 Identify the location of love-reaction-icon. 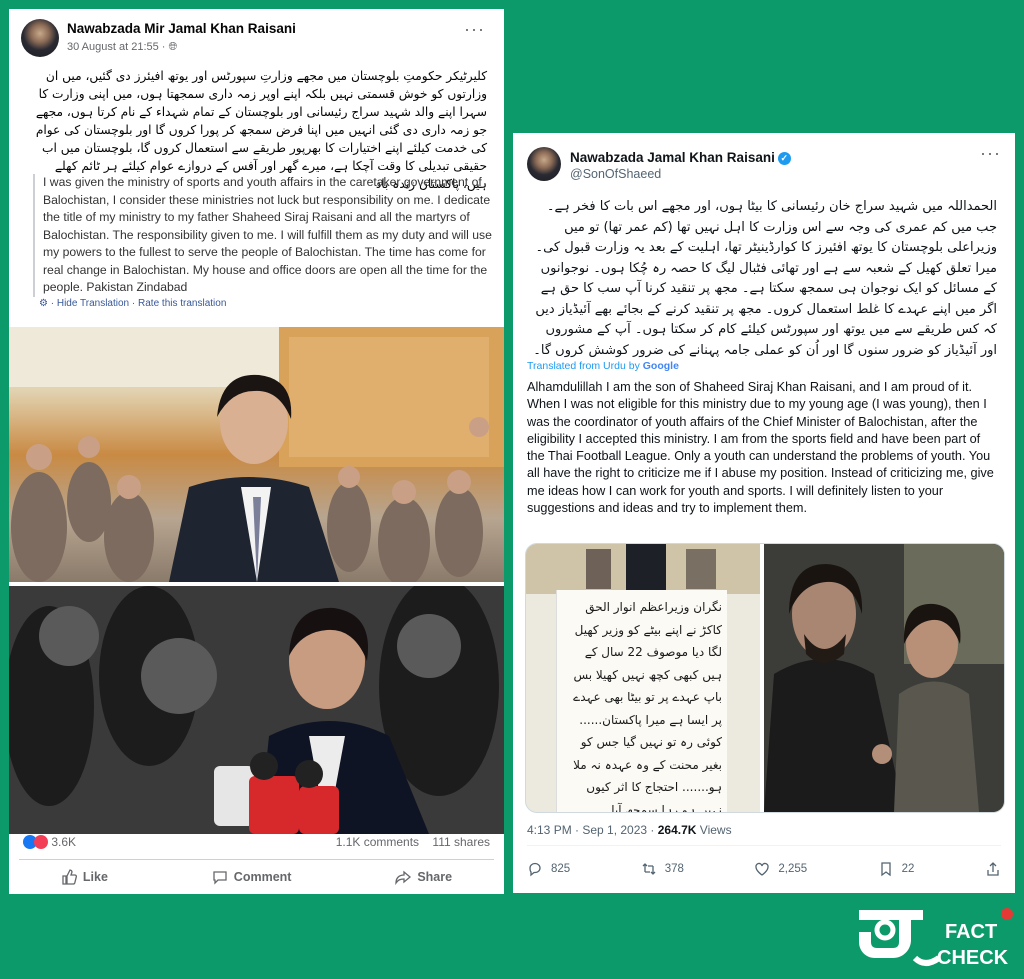
(41, 842).